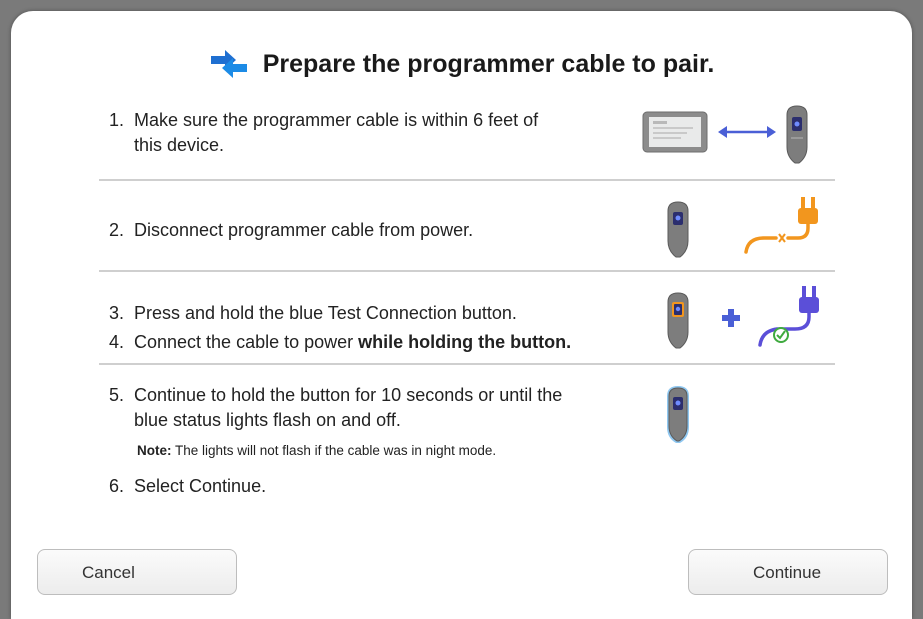 This screenshot has width=923, height=619. I want to click on pair-arrows-icon, so click(228, 64).